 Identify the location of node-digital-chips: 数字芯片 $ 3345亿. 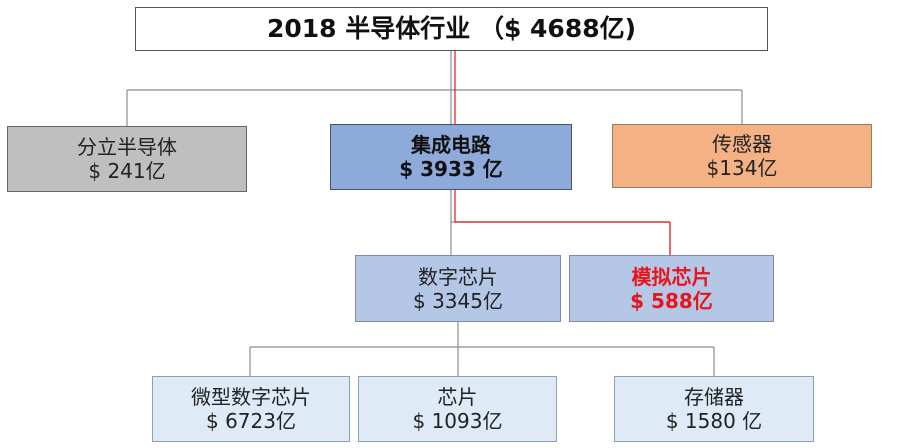
(458, 288).